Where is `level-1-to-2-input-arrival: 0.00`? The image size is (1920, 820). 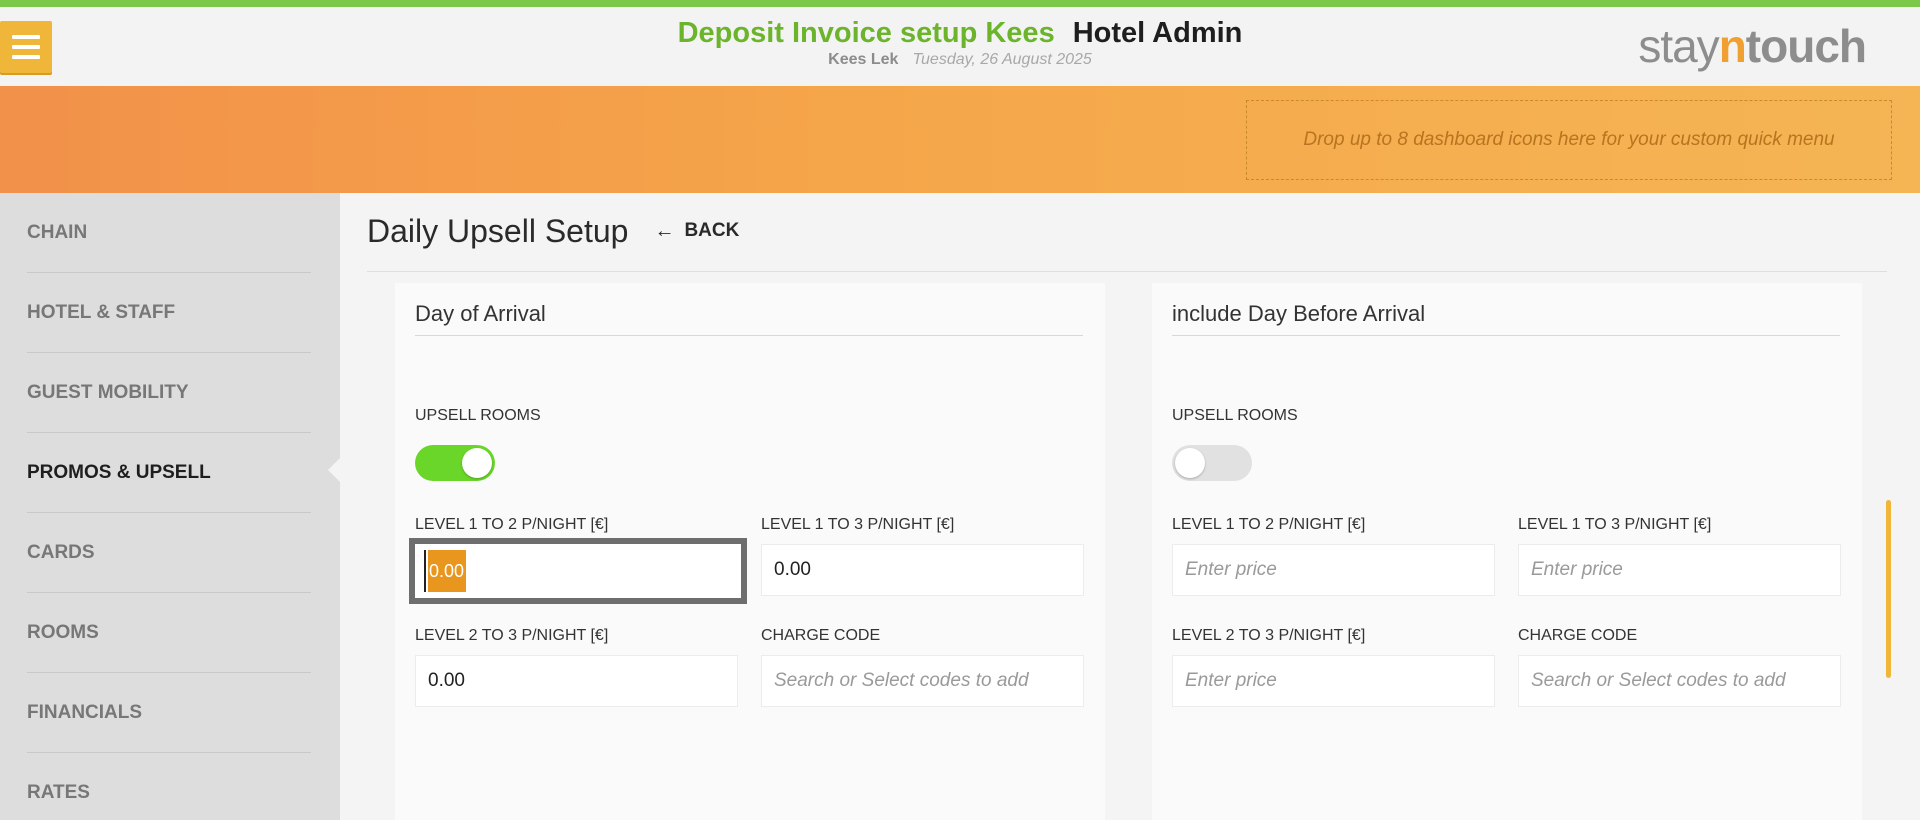
level-1-to-2-input-arrival: 0.00 is located at coordinates (578, 571).